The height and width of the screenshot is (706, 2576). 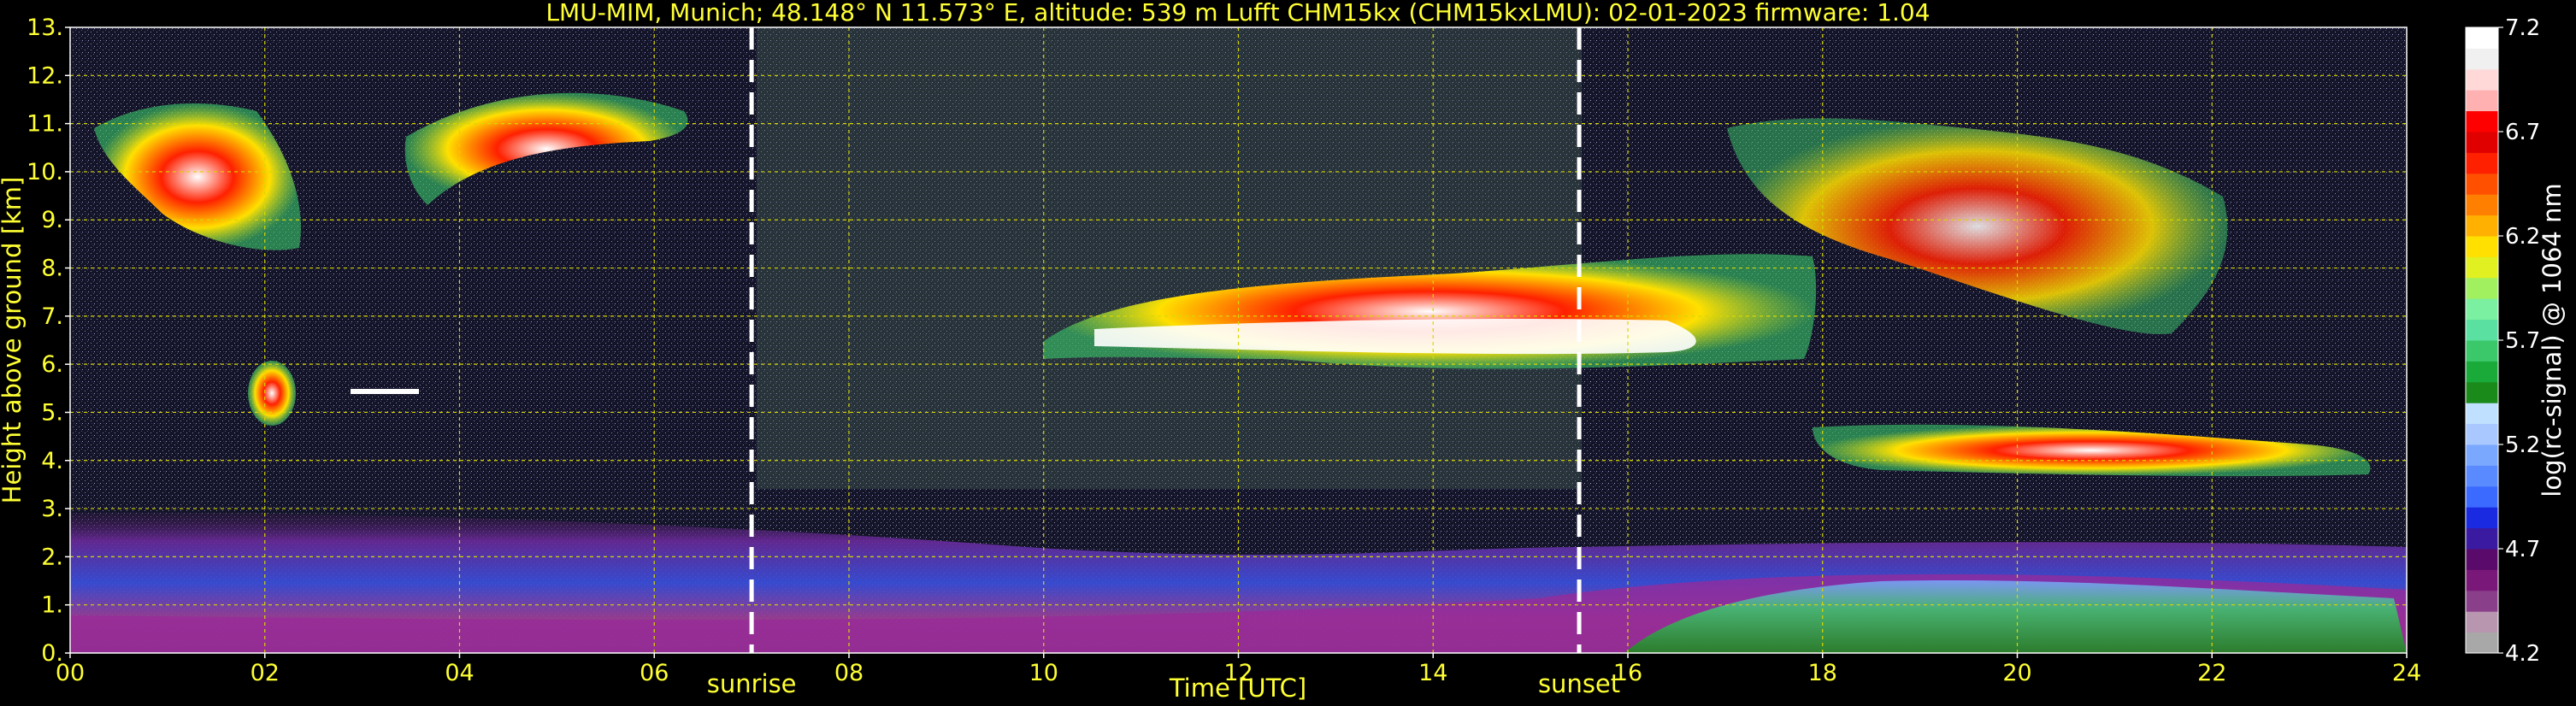 I want to click on colorbar-label: log(rc-signal) @ 1064 nm, so click(x=2552, y=340).